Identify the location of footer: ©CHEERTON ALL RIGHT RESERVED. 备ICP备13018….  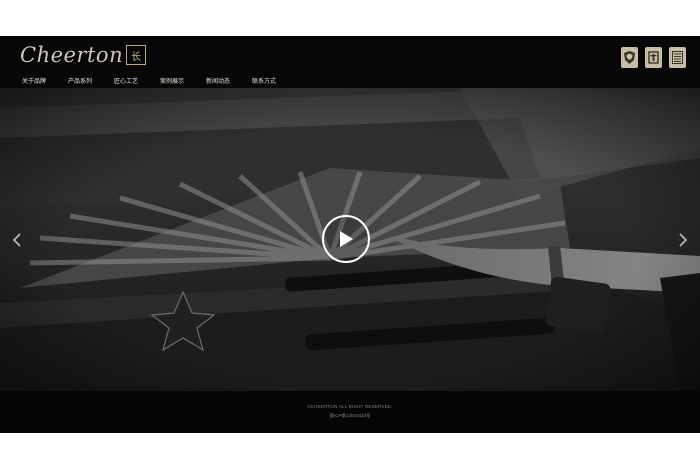
(350, 412).